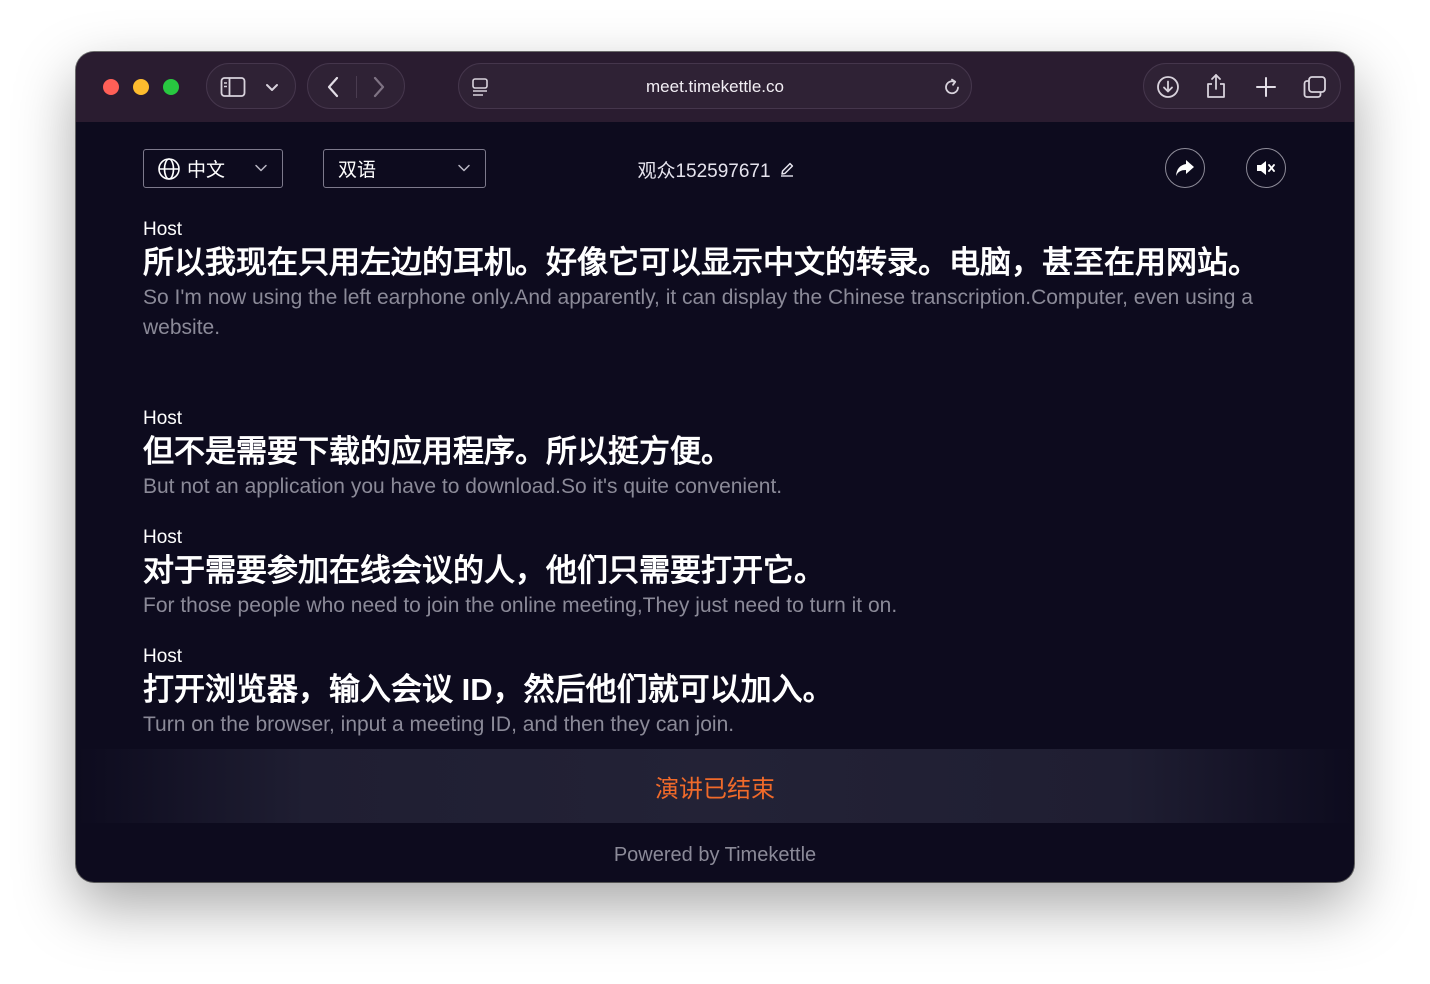  What do you see at coordinates (1266, 87) in the screenshot?
I see `new-tab-icon` at bounding box center [1266, 87].